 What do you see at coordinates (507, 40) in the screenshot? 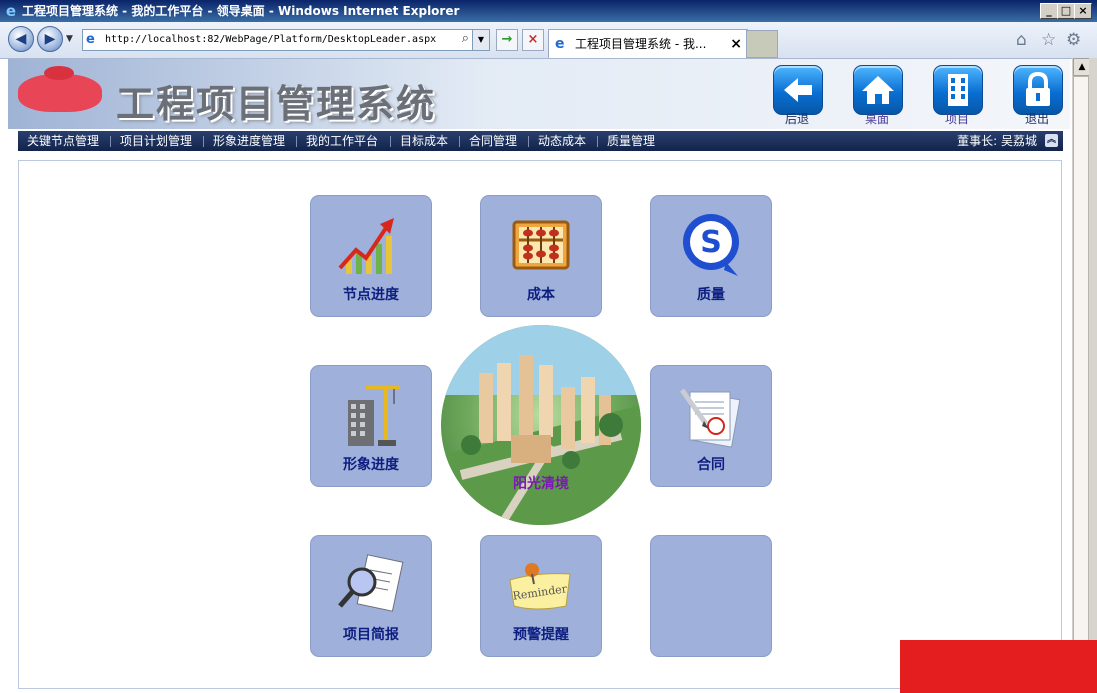
I see `go-icon: →` at bounding box center [507, 40].